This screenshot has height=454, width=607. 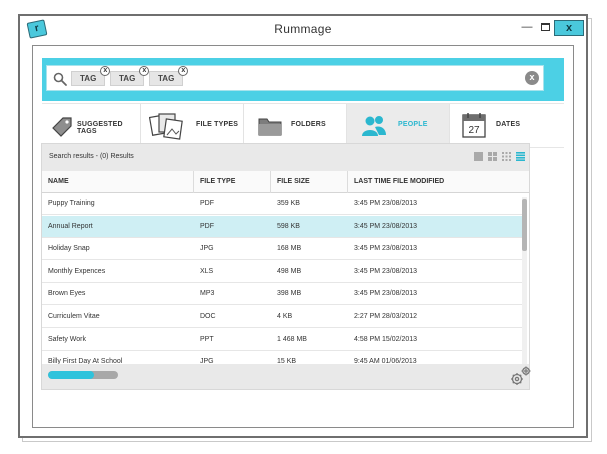 What do you see at coordinates (289, 294) in the screenshot?
I see `cell-file-size: 398 MB` at bounding box center [289, 294].